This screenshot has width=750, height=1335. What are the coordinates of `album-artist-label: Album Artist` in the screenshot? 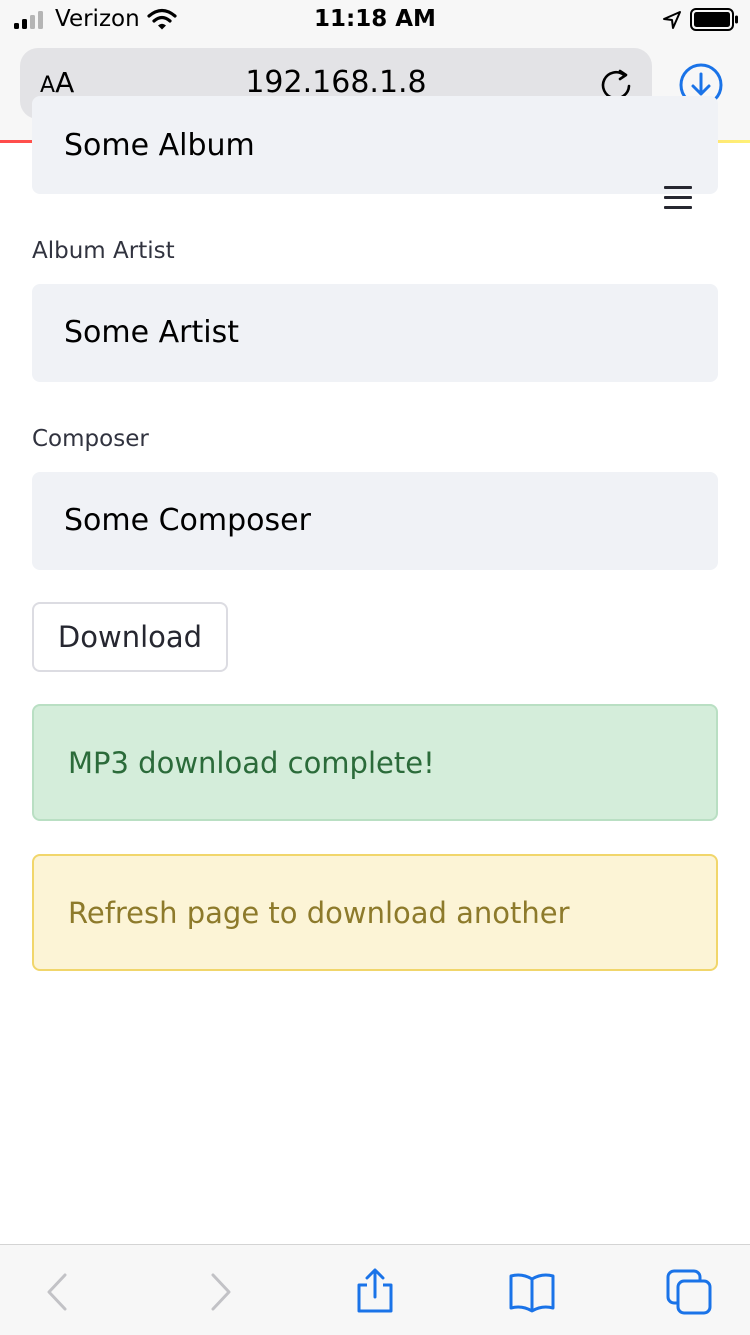 It's located at (103, 251).